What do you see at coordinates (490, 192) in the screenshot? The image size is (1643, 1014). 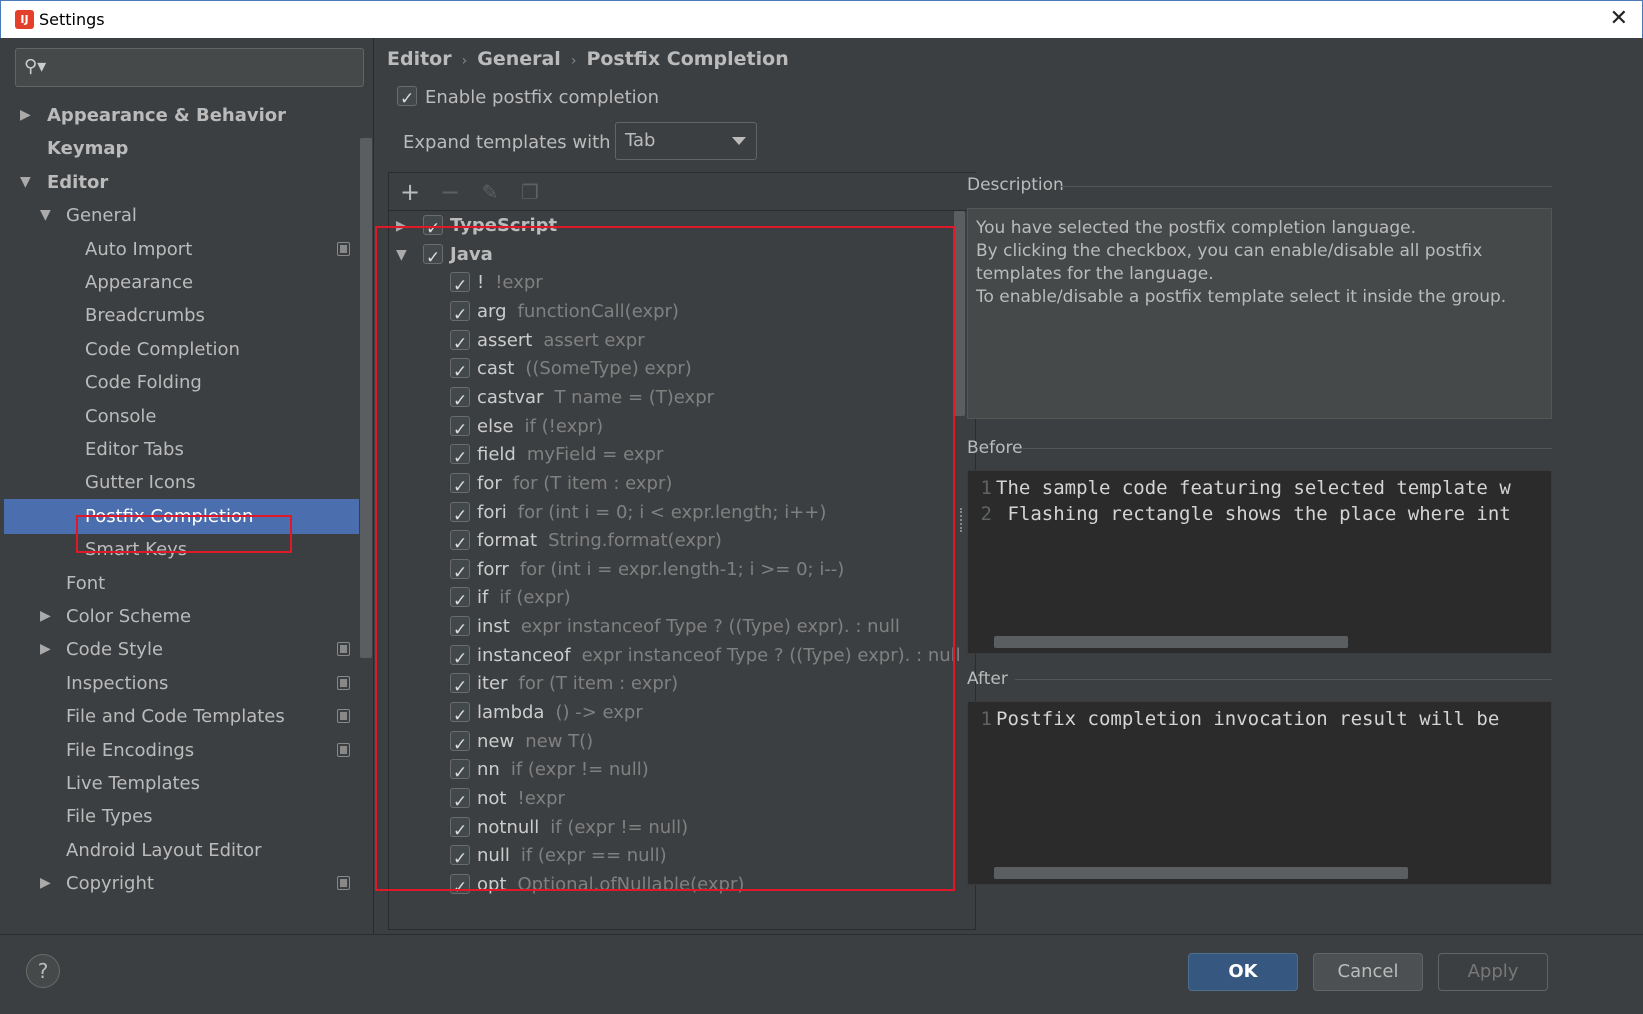 I see `edit-template-button: ✎` at bounding box center [490, 192].